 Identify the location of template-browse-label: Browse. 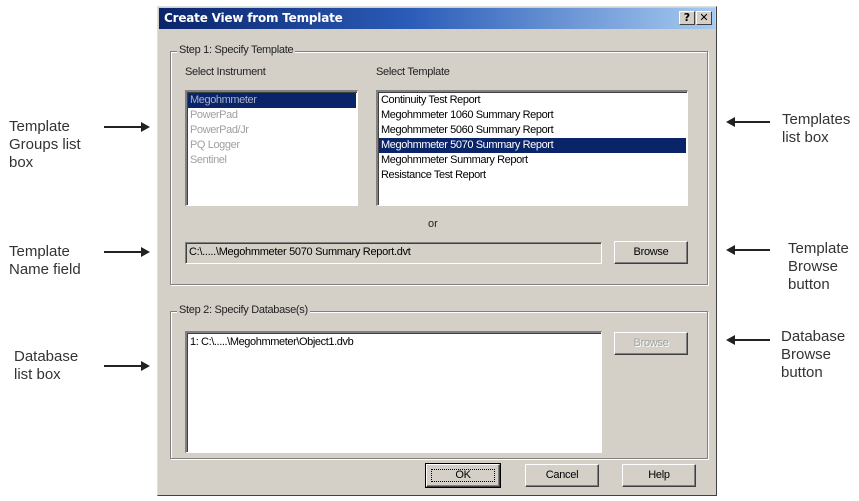
(651, 252).